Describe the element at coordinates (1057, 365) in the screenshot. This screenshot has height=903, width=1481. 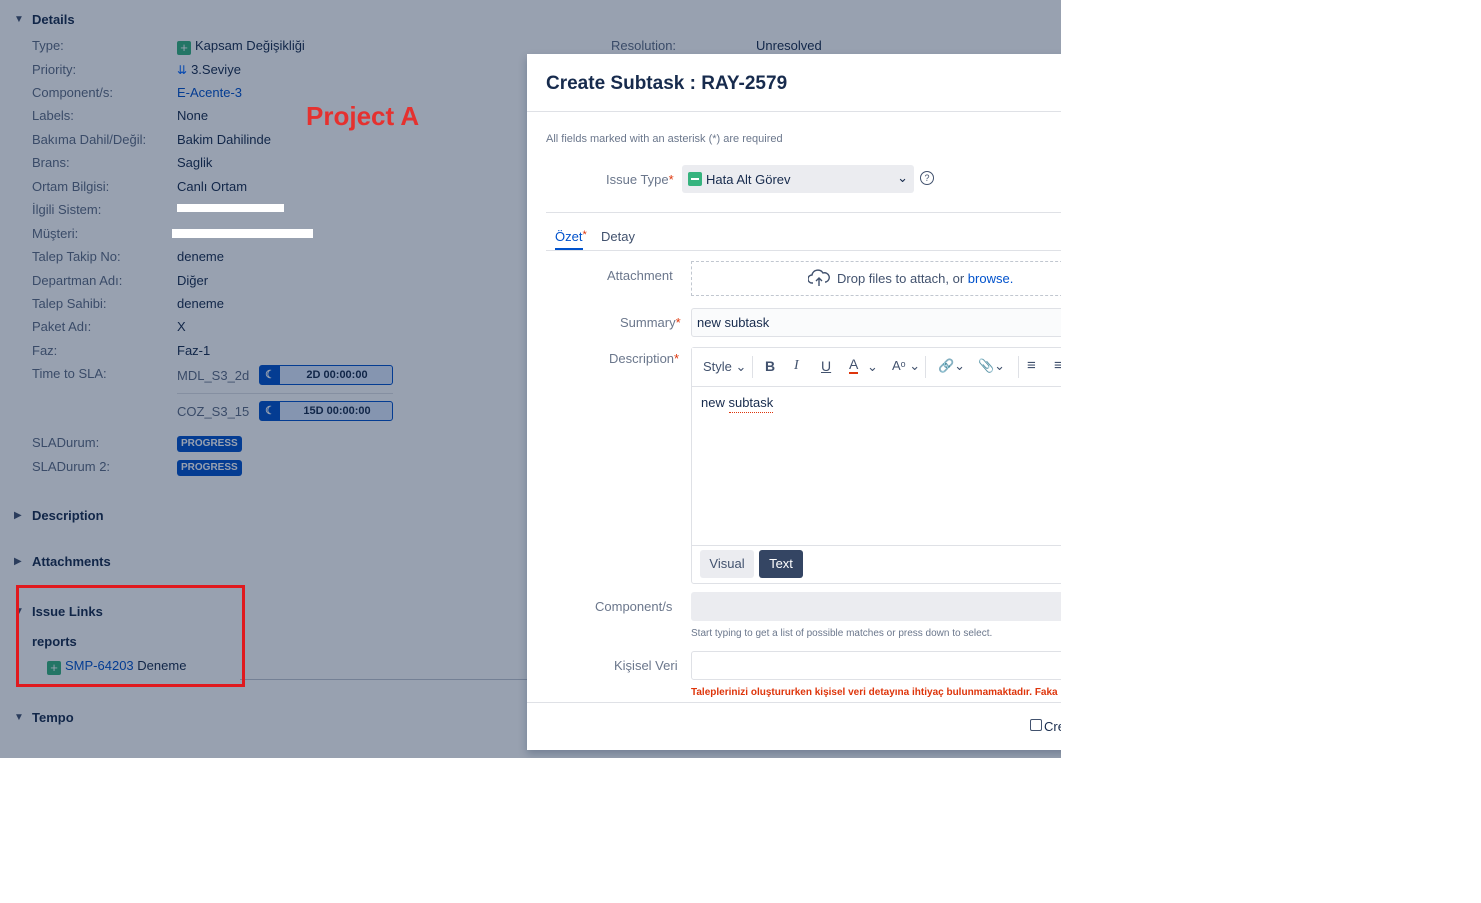
I see `numbered-list-icon: ≡` at that location.